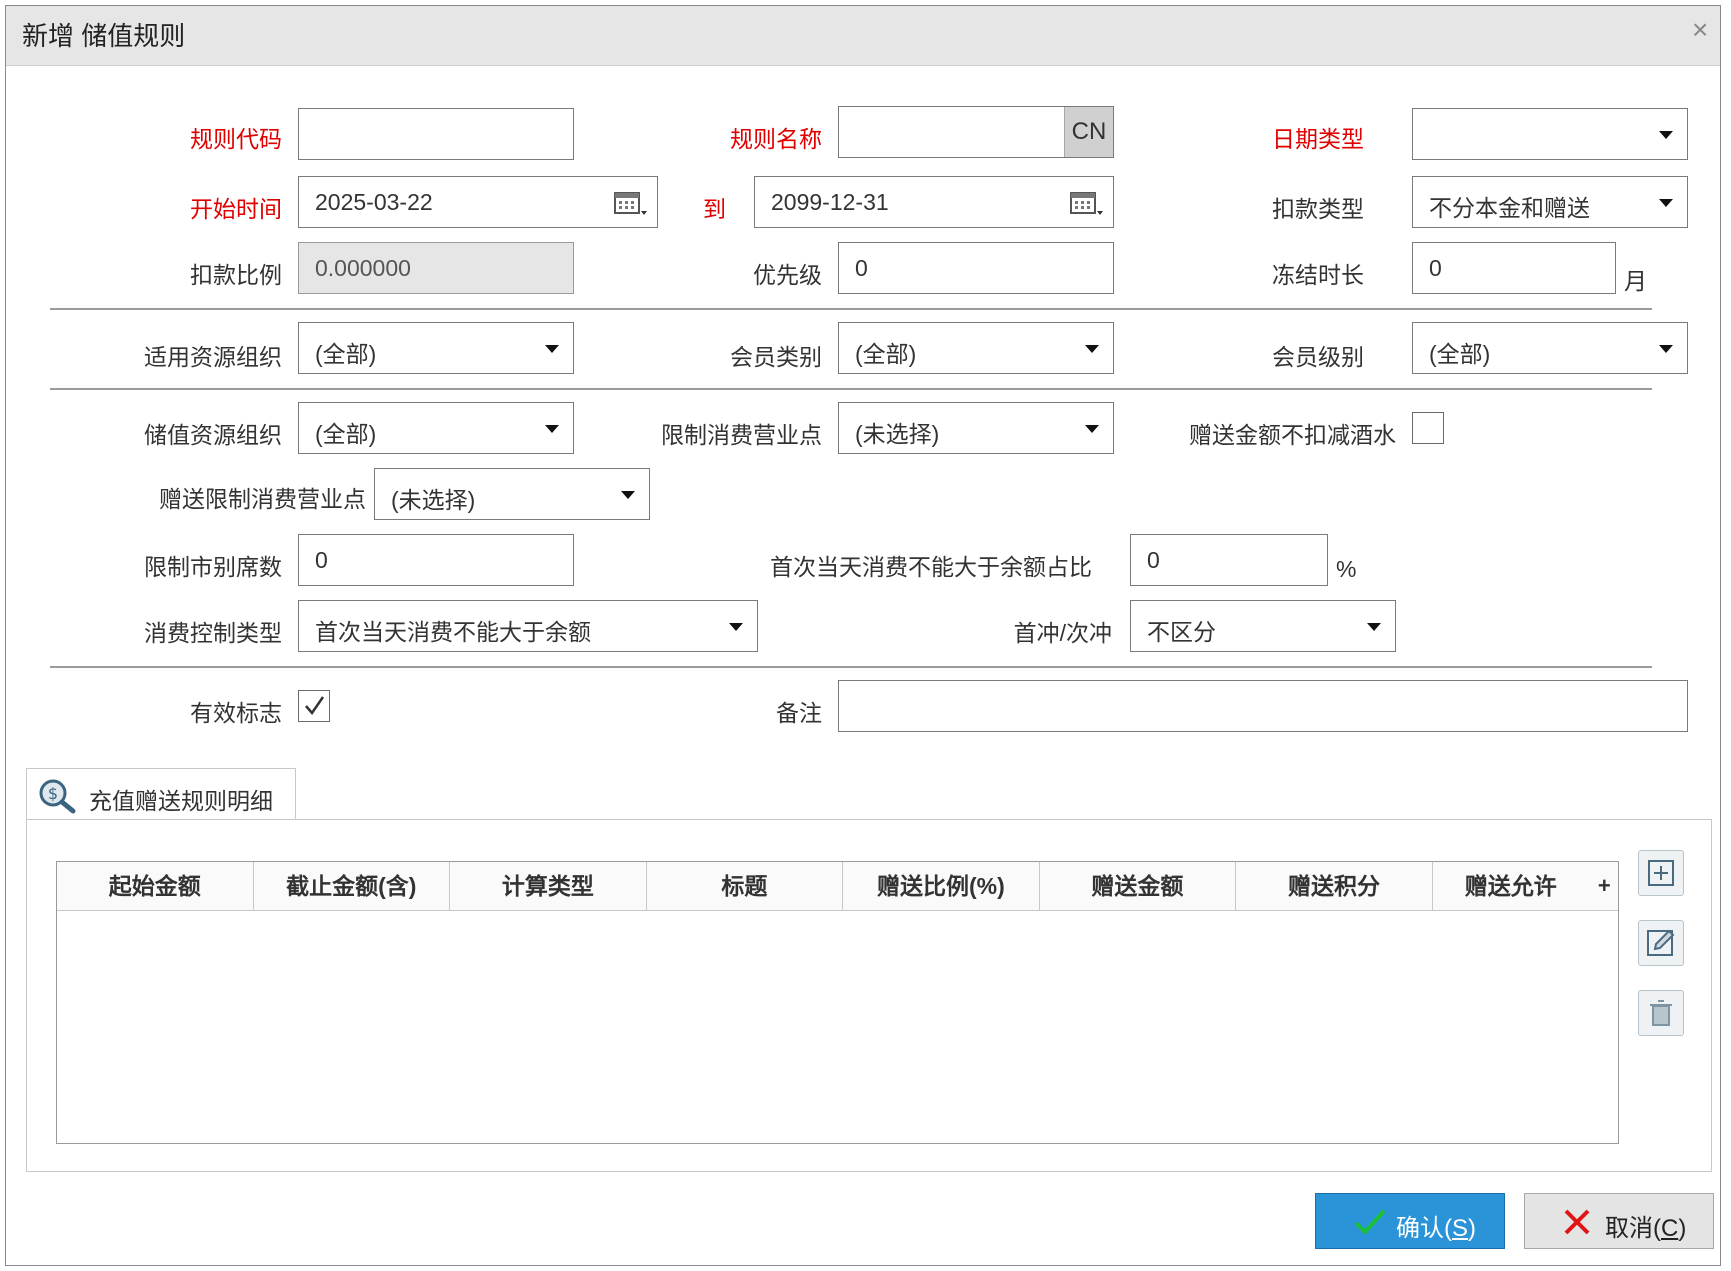  I want to click on first-day-ratio-input: 0, so click(1229, 560).